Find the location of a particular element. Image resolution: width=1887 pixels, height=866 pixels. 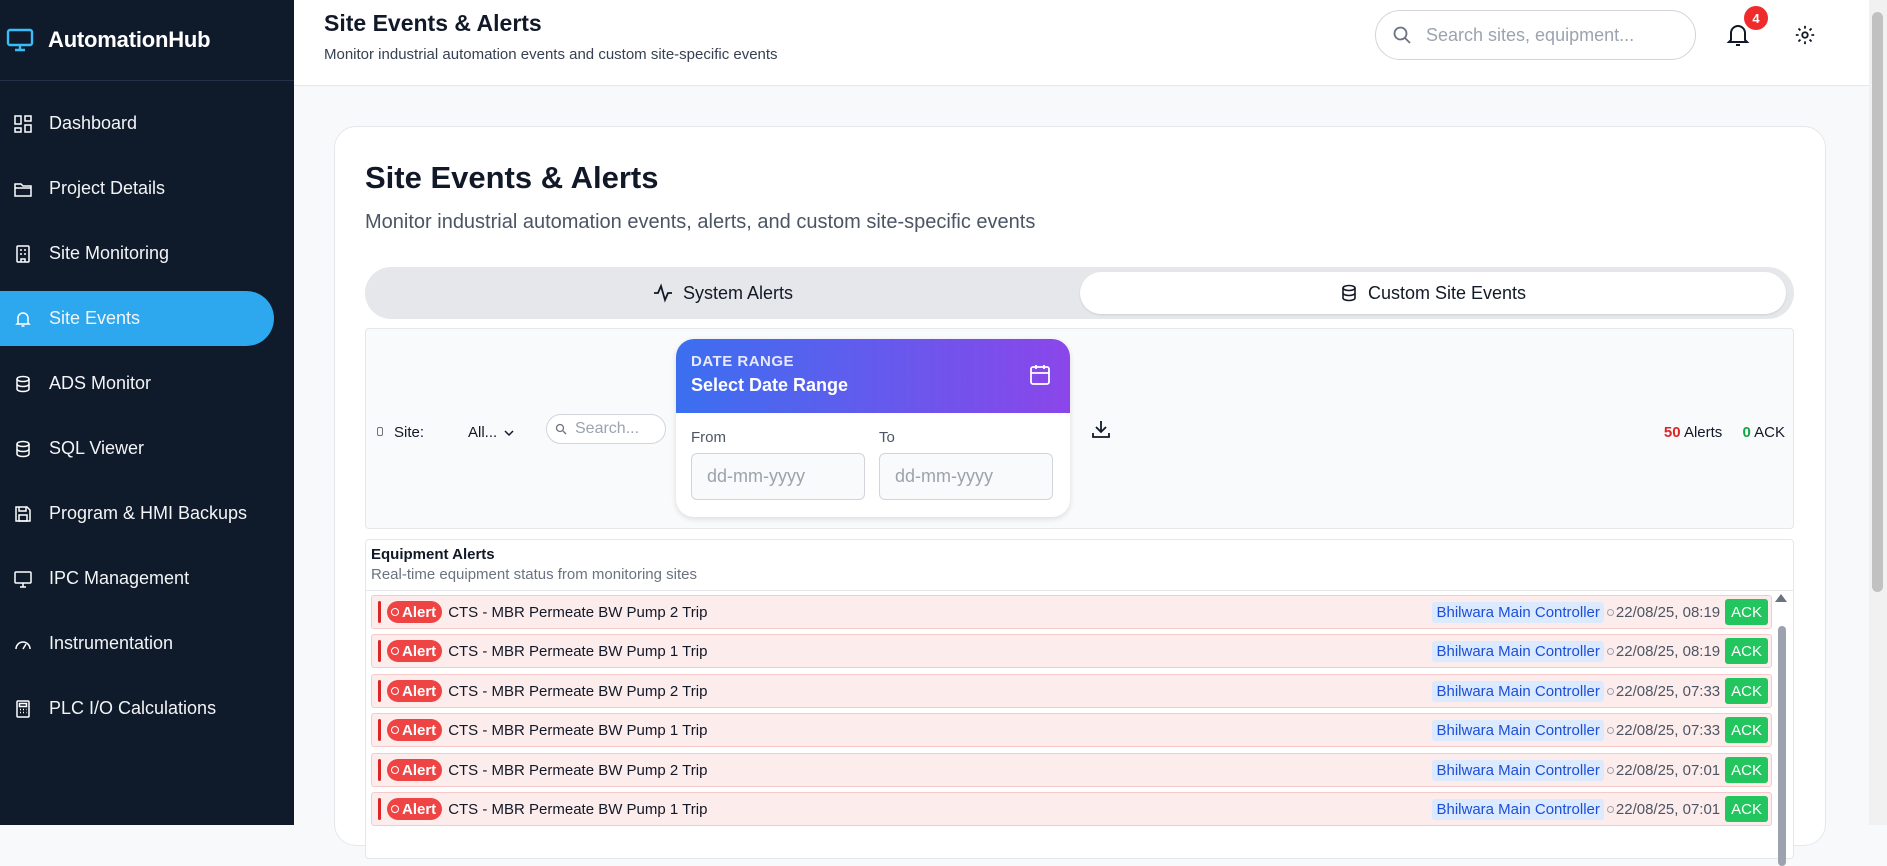

sidebar-item-program-hmi-backups: Program & HMI Backups is located at coordinates (137, 513).